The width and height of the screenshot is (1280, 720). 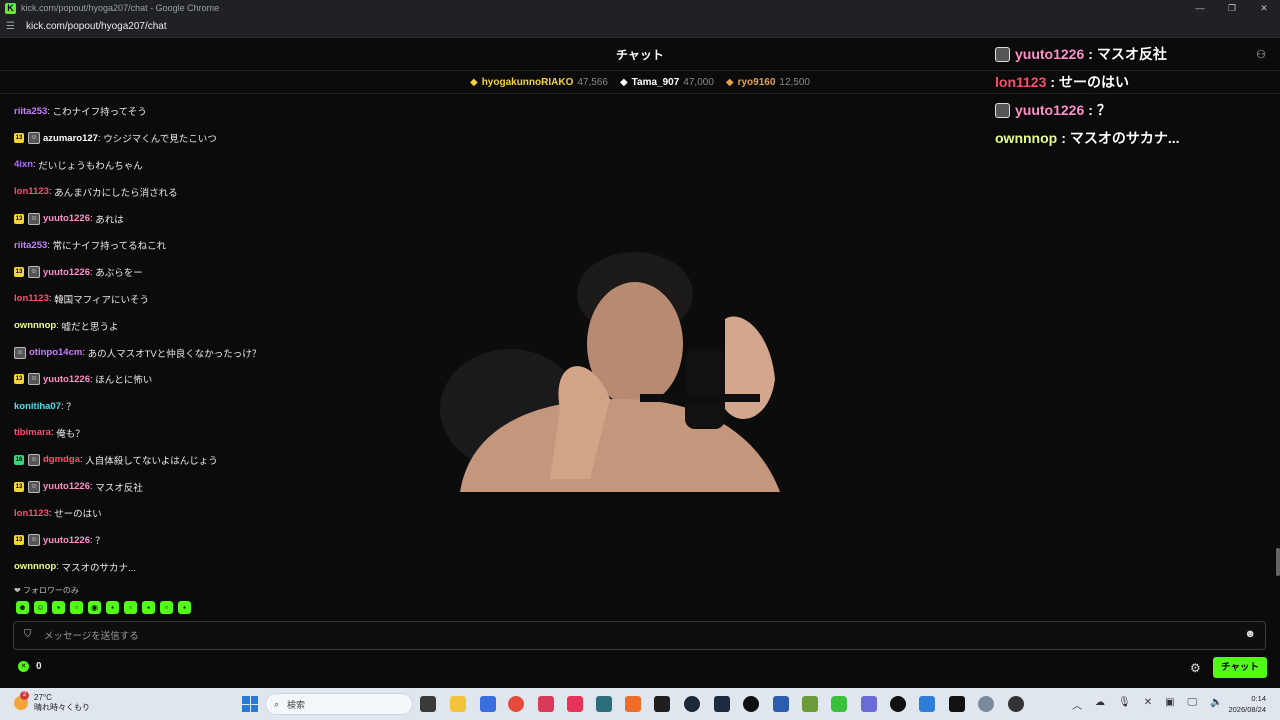 I want to click on emote-icon: ☺, so click(x=40, y=607).